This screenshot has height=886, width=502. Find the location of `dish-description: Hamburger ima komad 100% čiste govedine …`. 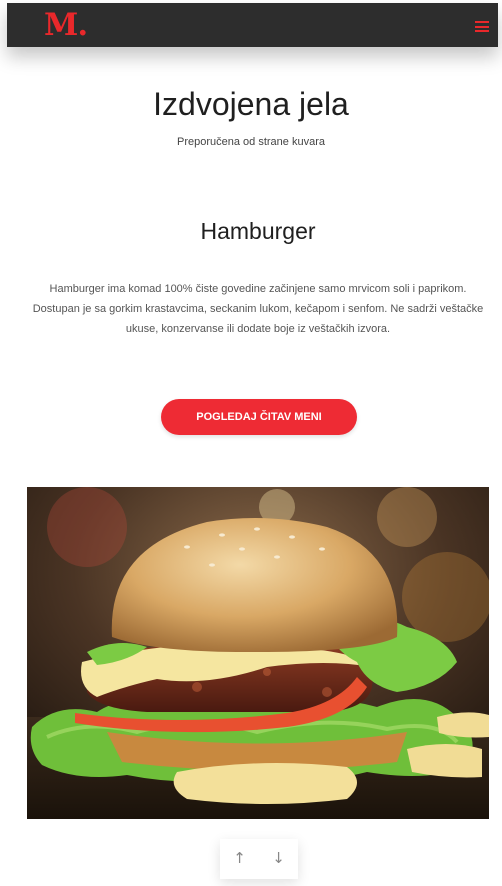

dish-description: Hamburger ima komad 100% čiste govedine … is located at coordinates (258, 309).